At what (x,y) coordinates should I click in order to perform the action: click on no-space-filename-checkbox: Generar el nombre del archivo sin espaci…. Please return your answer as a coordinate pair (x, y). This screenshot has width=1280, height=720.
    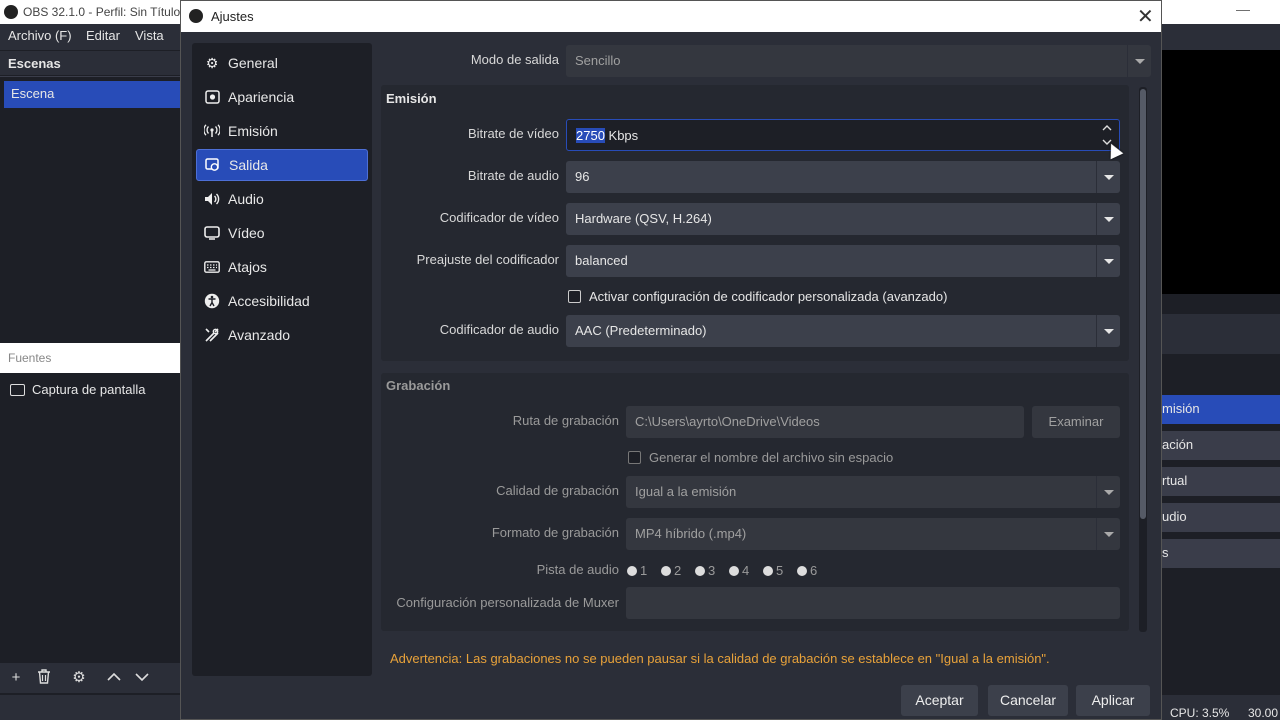
    Looking at the image, I should click on (760, 457).